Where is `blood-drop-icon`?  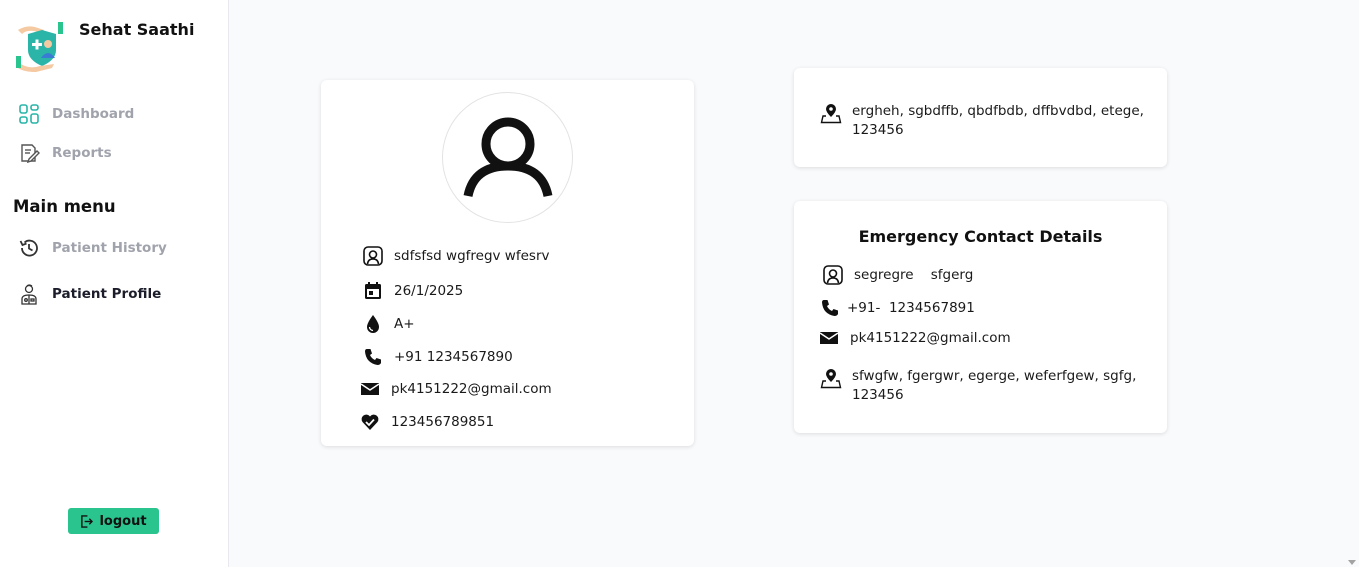
blood-drop-icon is located at coordinates (373, 324).